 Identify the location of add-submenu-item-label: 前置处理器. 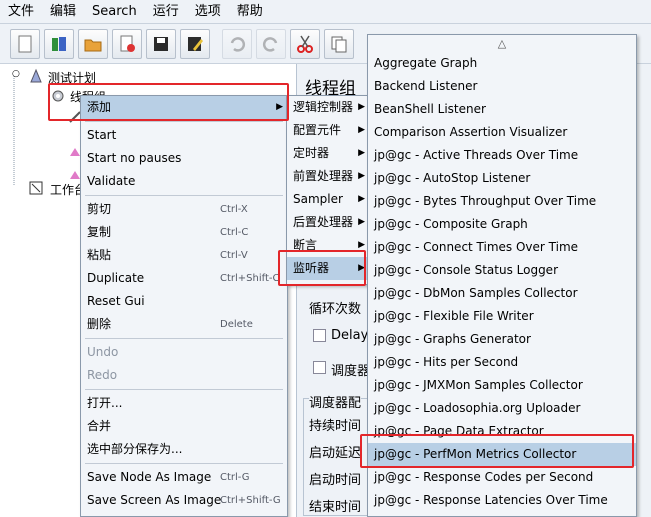
(323, 176).